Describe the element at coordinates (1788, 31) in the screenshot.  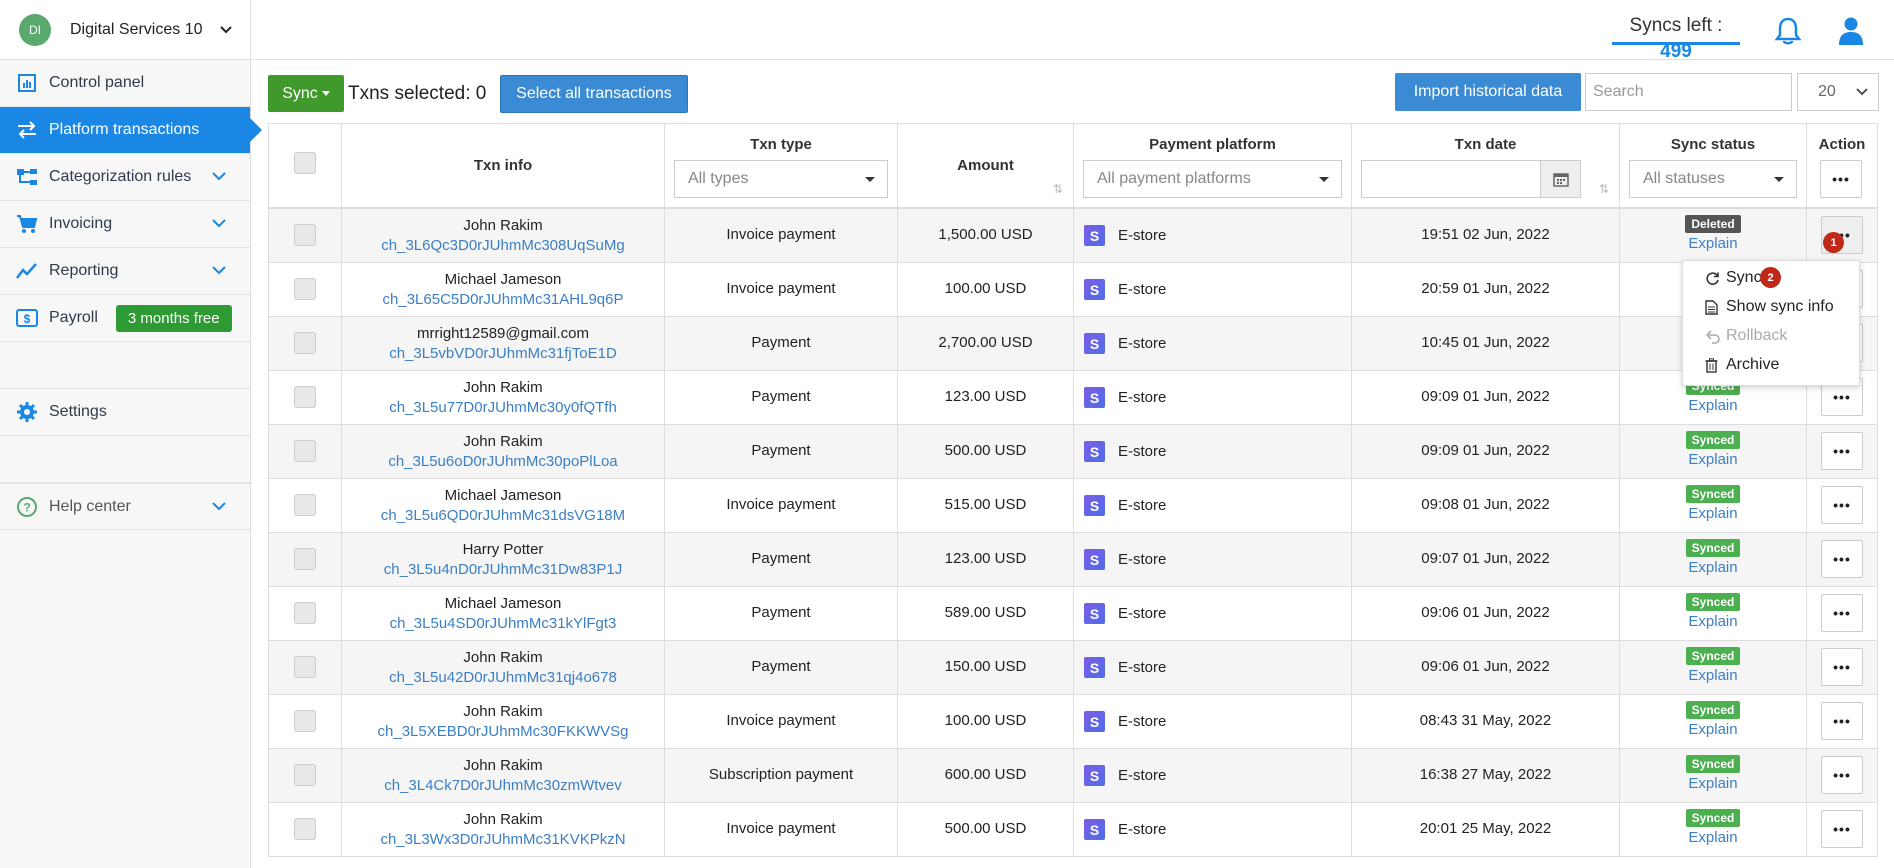
I see `bell-icon` at that location.